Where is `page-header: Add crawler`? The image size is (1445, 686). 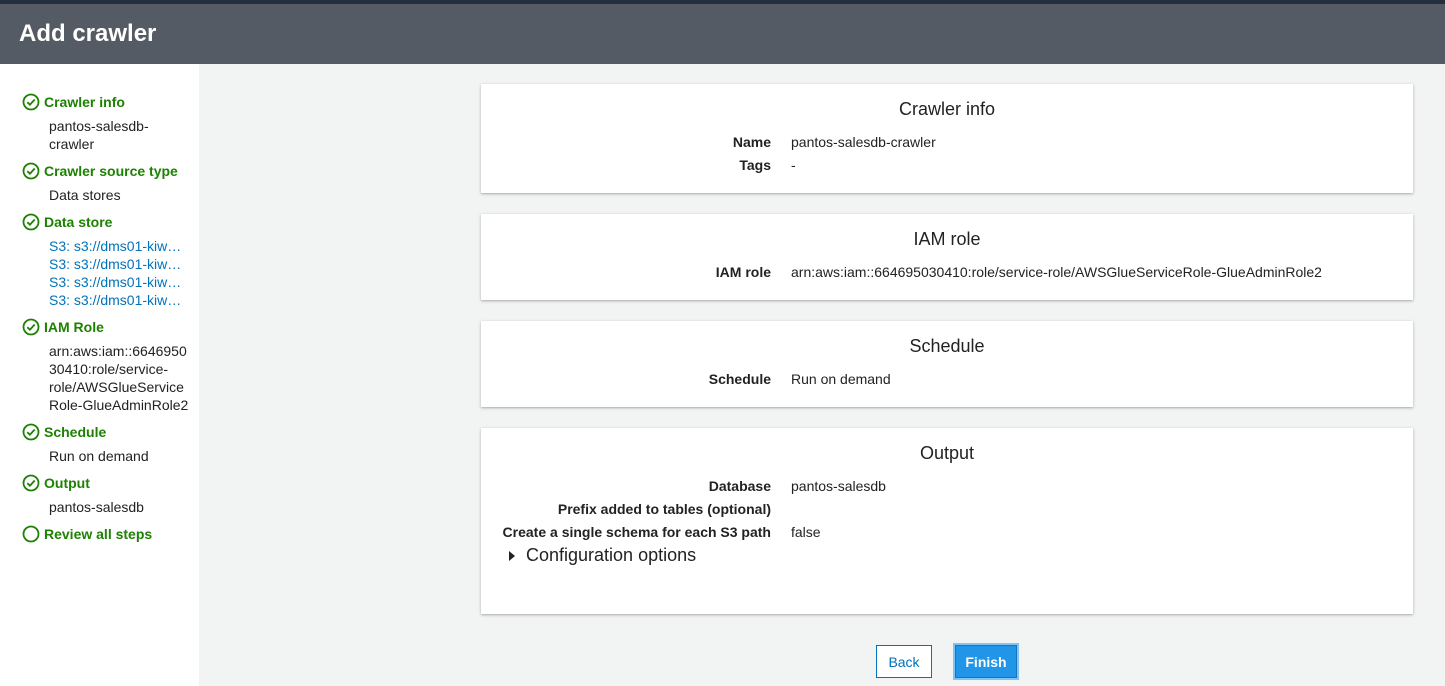
page-header: Add crawler is located at coordinates (722, 34).